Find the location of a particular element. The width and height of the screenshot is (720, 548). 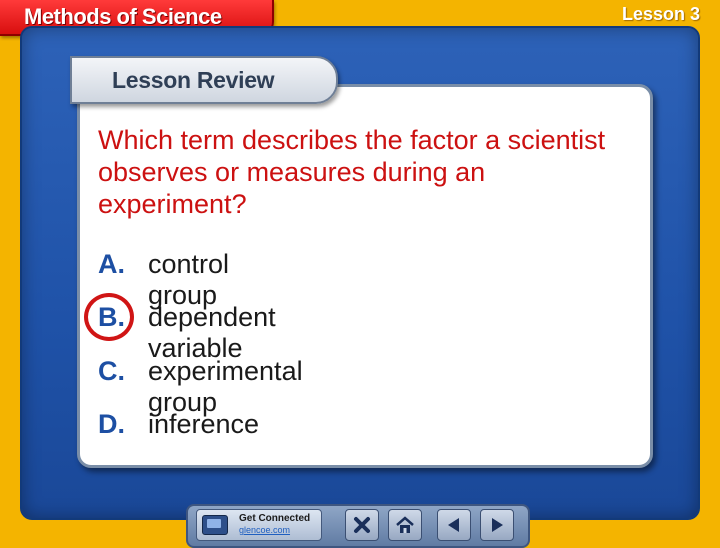

forward-button is located at coordinates (497, 525).